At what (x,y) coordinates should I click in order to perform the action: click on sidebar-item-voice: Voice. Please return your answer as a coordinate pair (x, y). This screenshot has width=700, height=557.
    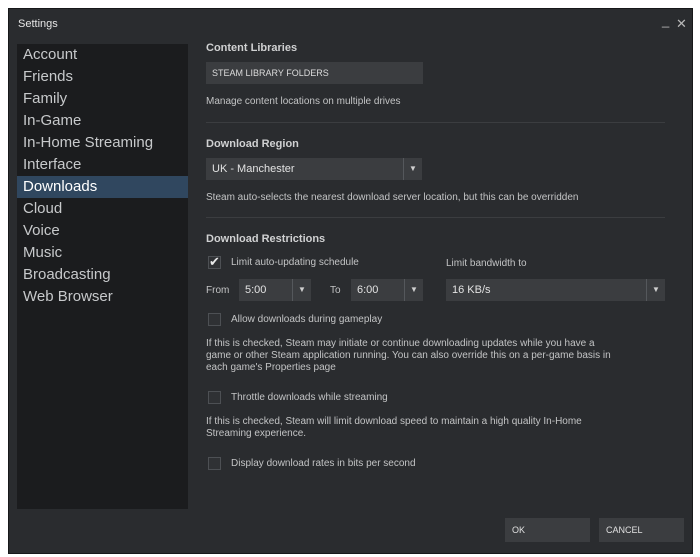
    Looking at the image, I should click on (102, 231).